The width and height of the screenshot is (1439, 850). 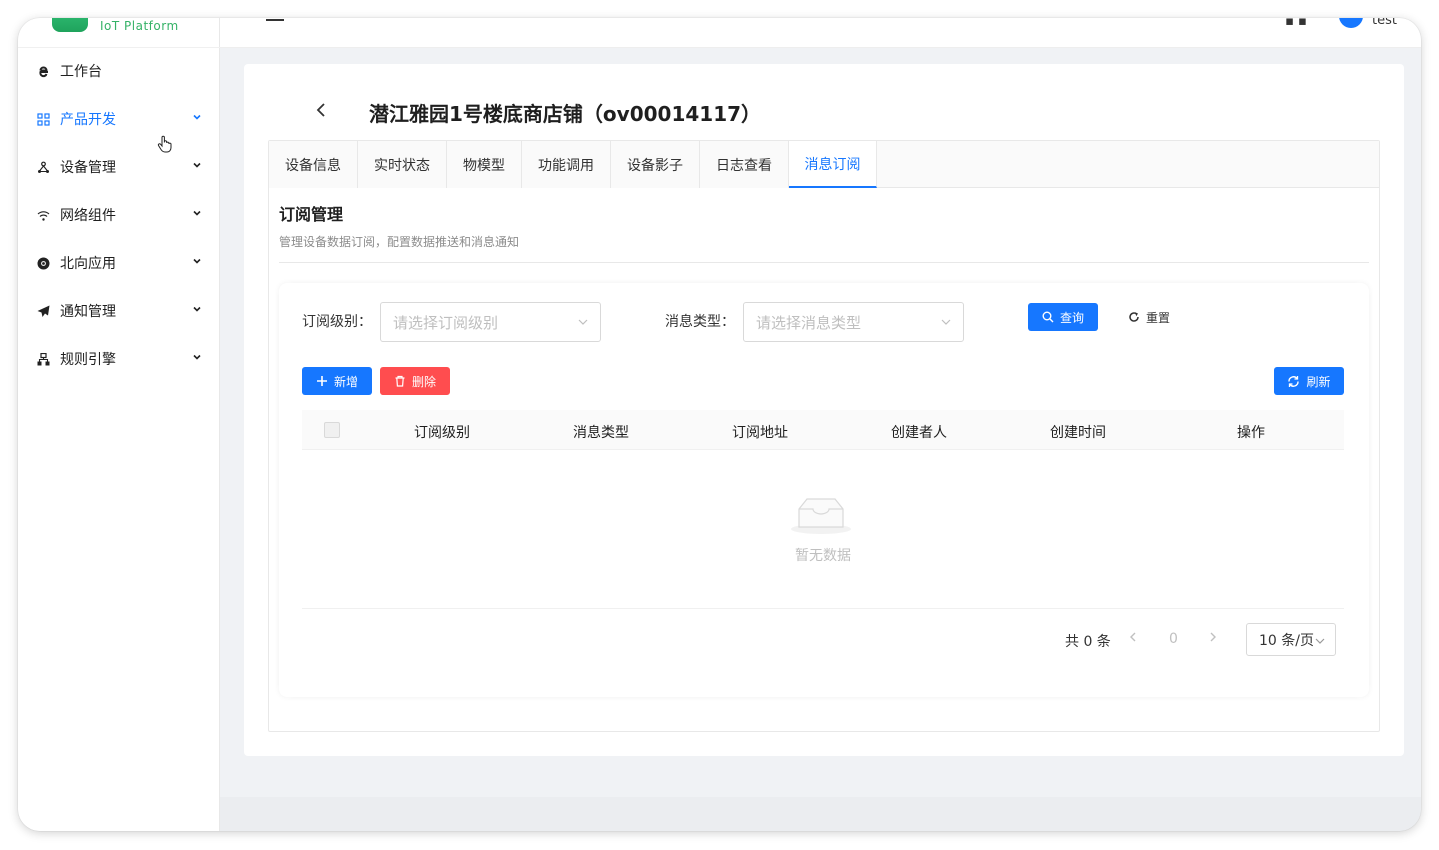 I want to click on query-button-label: 查询, so click(x=1071, y=317).